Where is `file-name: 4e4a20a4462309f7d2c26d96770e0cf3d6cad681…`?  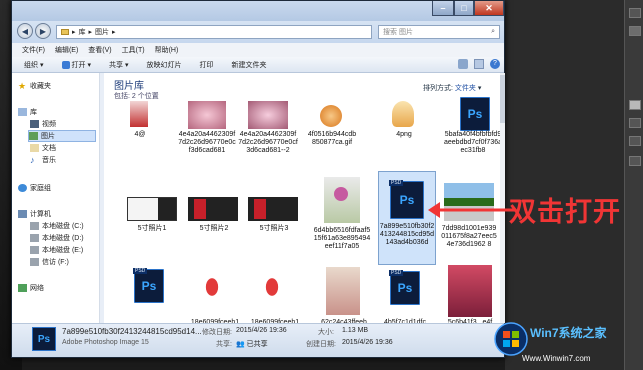
file-name: 4e4a20a4462309f7d2c26d96770e0cf3d6cad681… is located at coordinates (268, 143).